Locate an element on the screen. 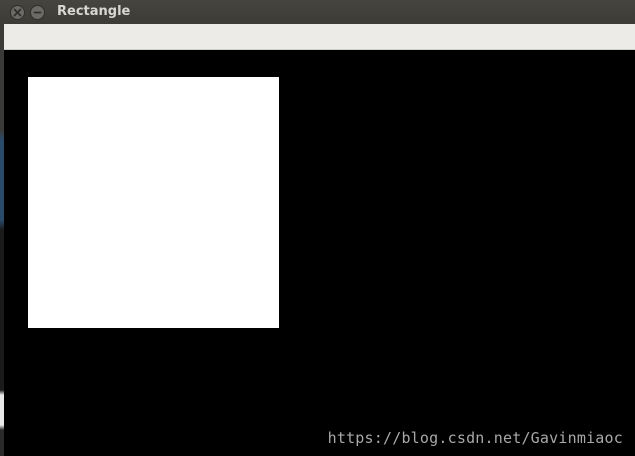  close-icon is located at coordinates (17, 12).